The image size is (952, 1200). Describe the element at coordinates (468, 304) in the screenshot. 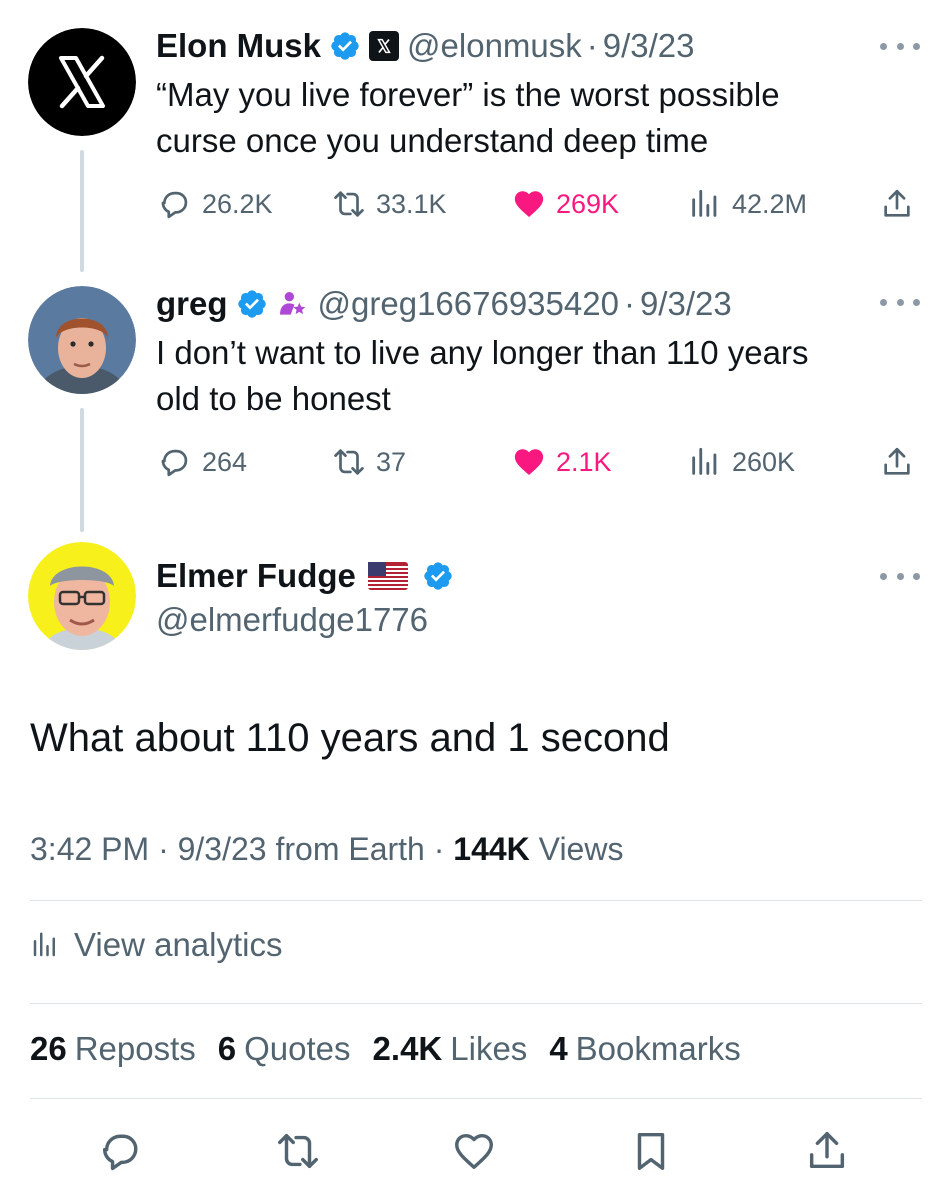

I see `author-handle: @greg16676935420` at that location.